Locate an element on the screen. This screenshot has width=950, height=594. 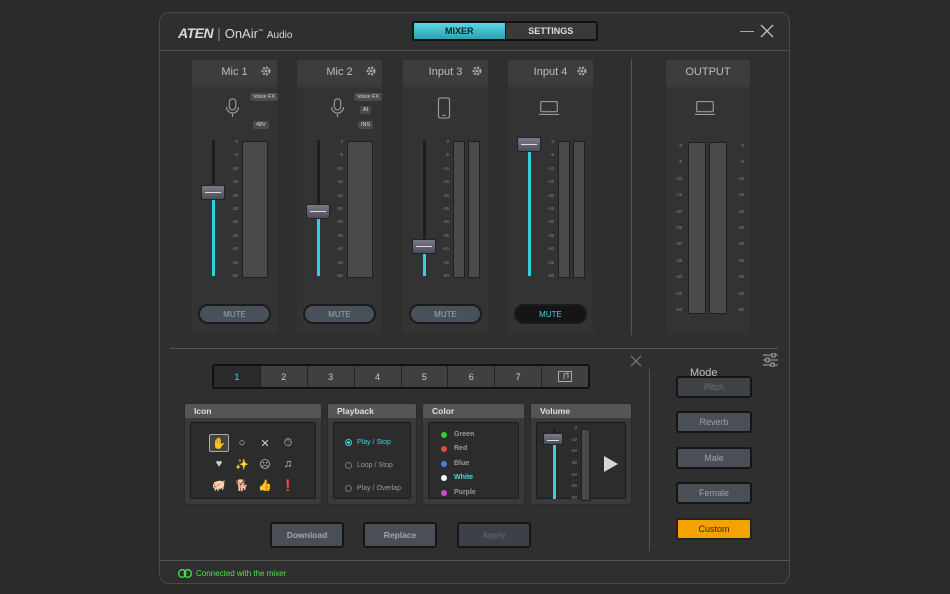
pad-7-button: 7 is located at coordinates (518, 376).